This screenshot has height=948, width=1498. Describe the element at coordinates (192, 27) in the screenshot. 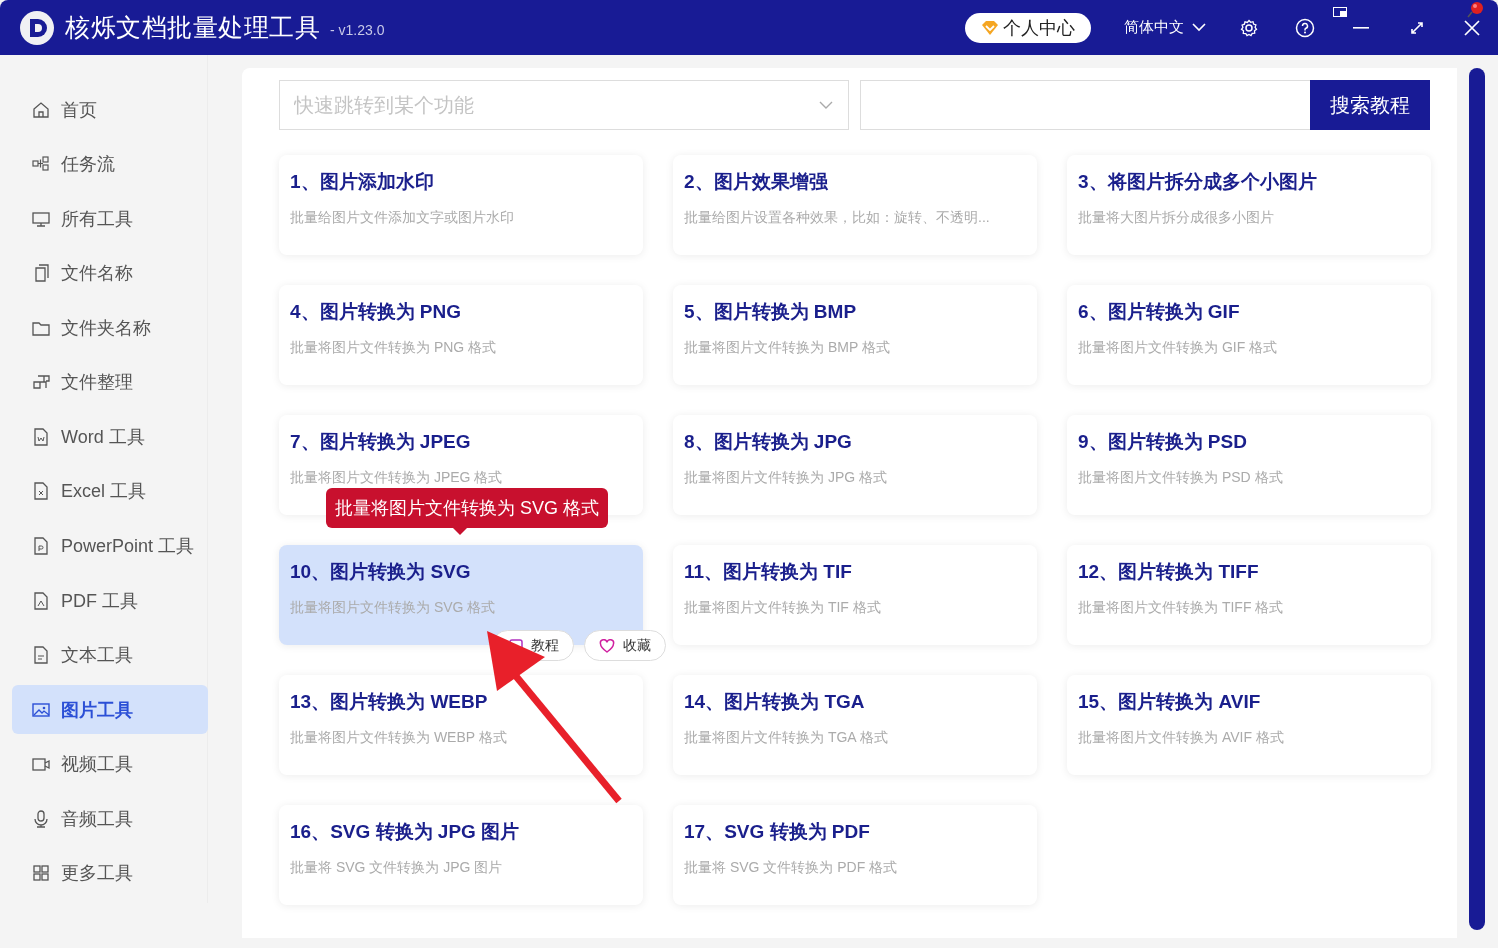

I see `app-title: 核烁文档批量处理工具` at that location.